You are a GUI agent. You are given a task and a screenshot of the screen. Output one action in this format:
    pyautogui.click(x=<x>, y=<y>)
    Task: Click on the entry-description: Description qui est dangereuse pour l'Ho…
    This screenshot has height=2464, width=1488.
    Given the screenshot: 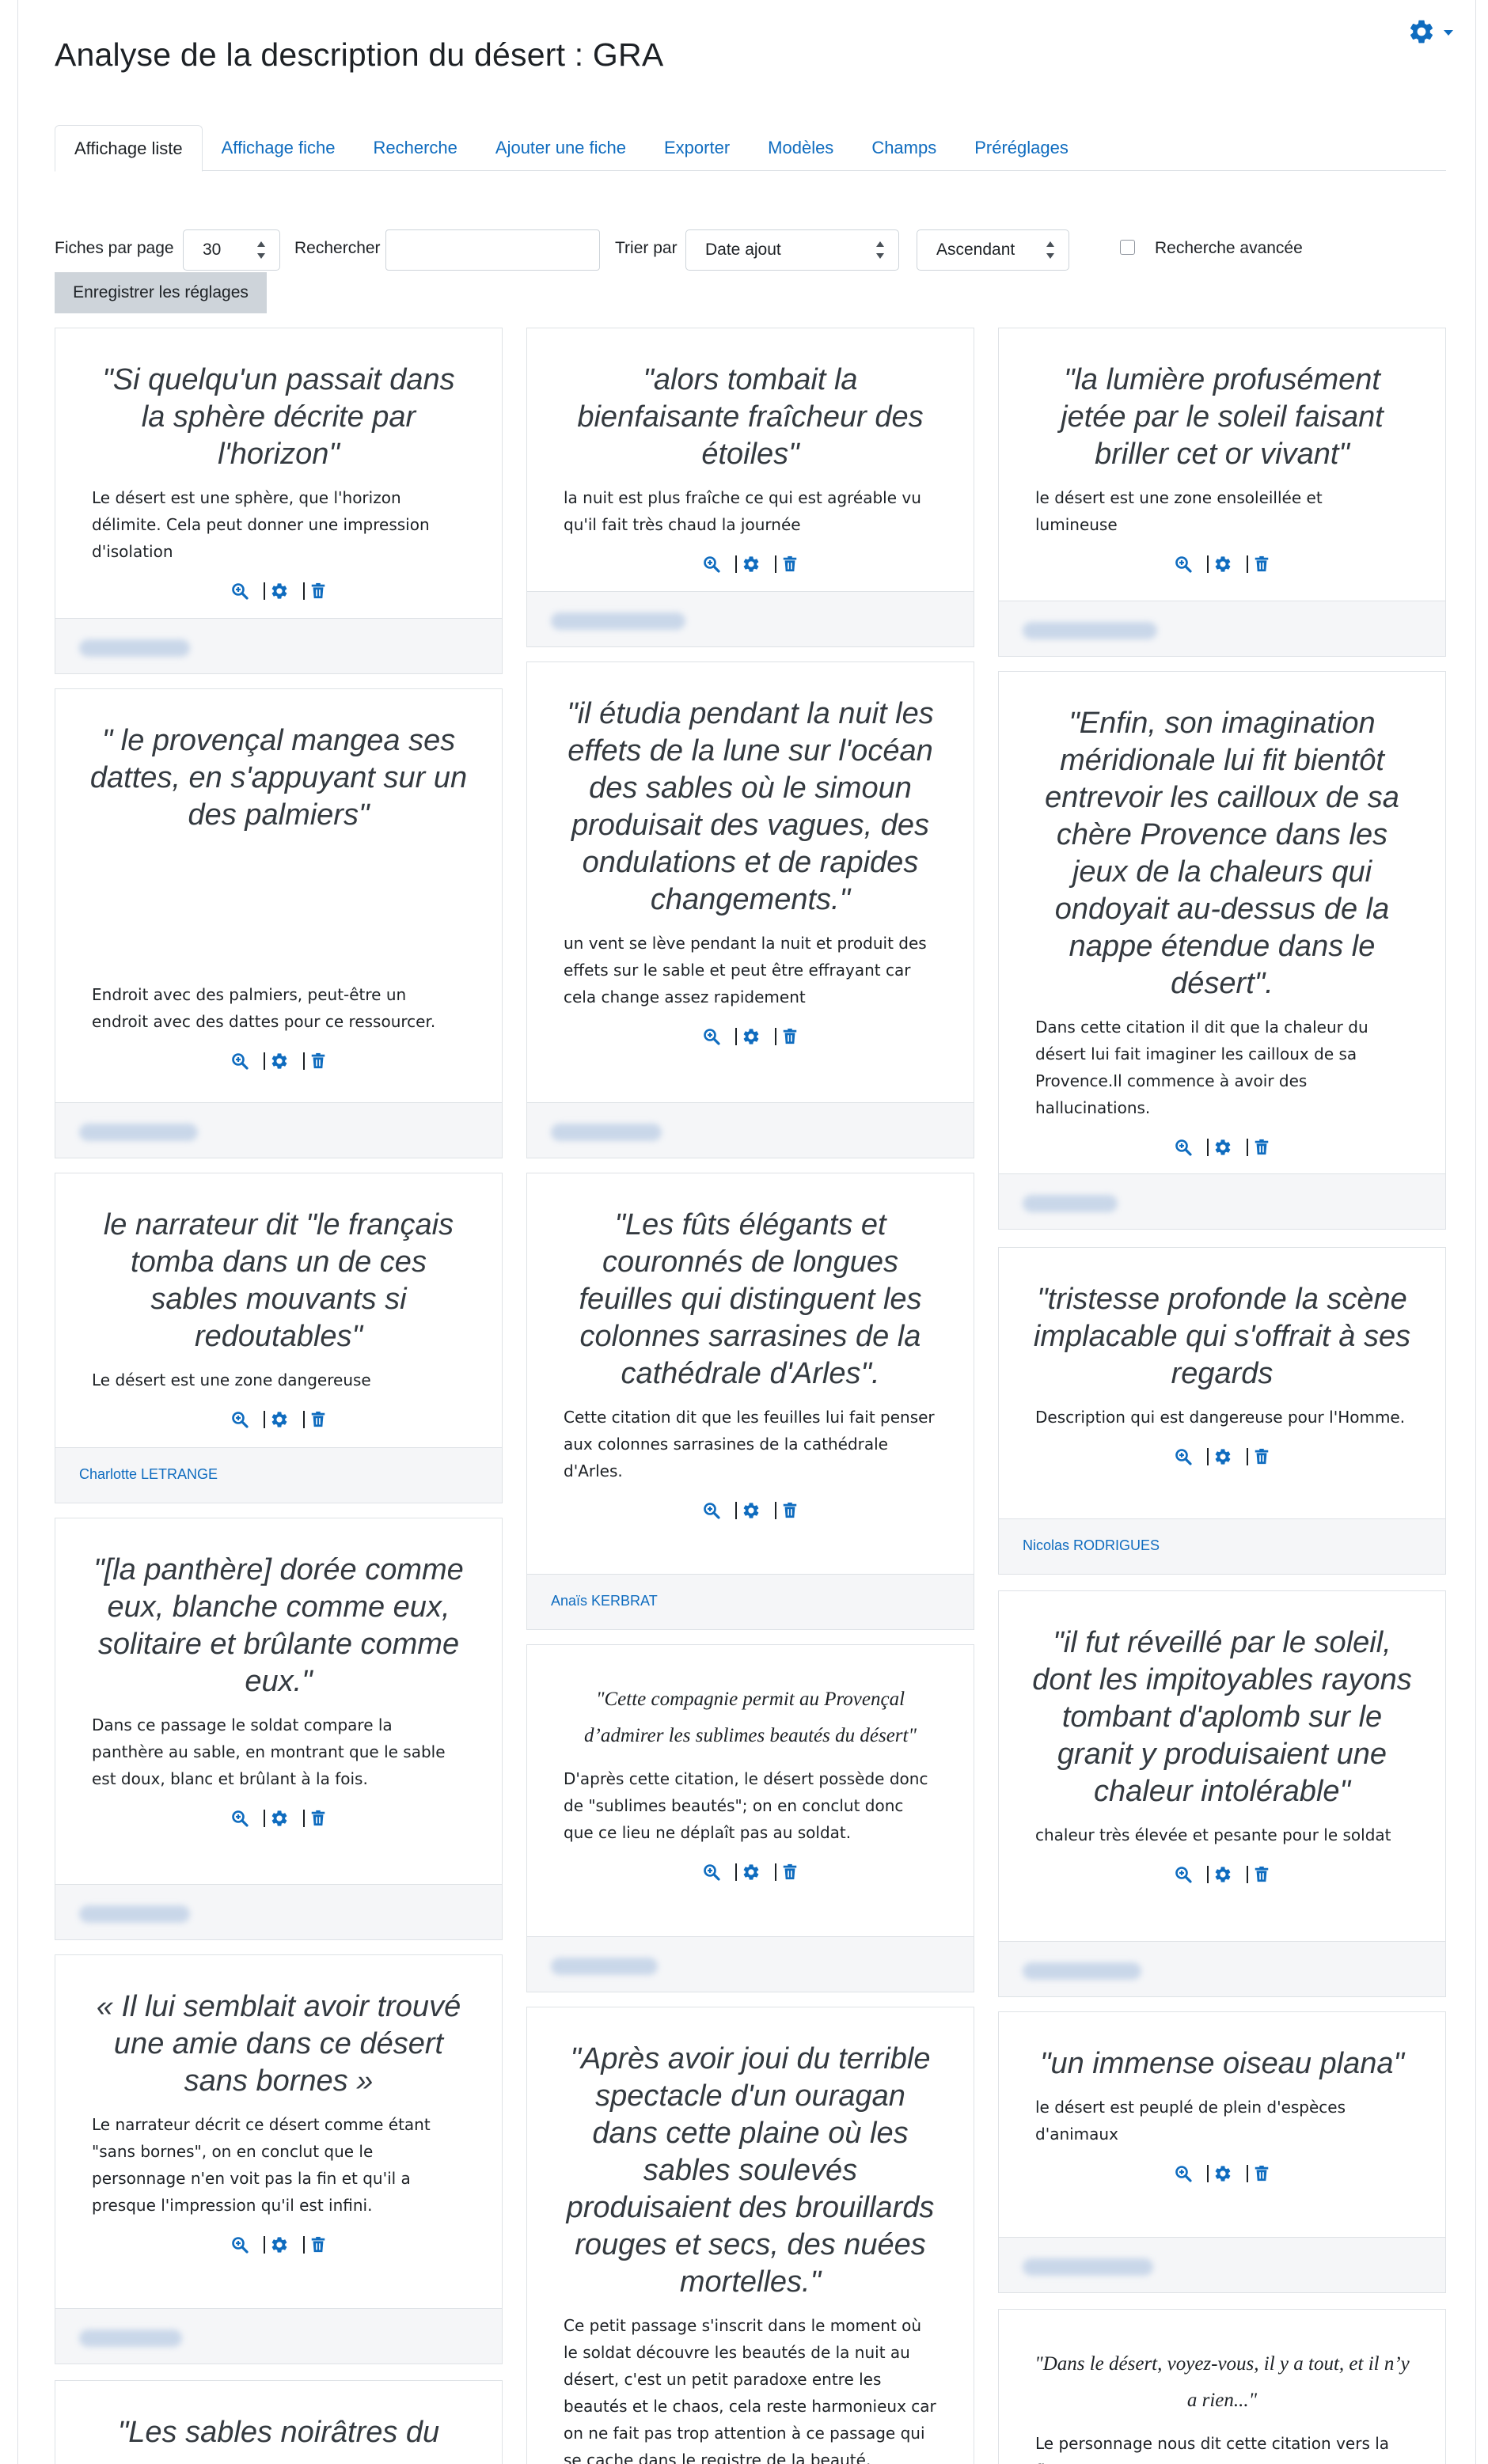 What is the action you would take?
    pyautogui.click(x=1220, y=1417)
    